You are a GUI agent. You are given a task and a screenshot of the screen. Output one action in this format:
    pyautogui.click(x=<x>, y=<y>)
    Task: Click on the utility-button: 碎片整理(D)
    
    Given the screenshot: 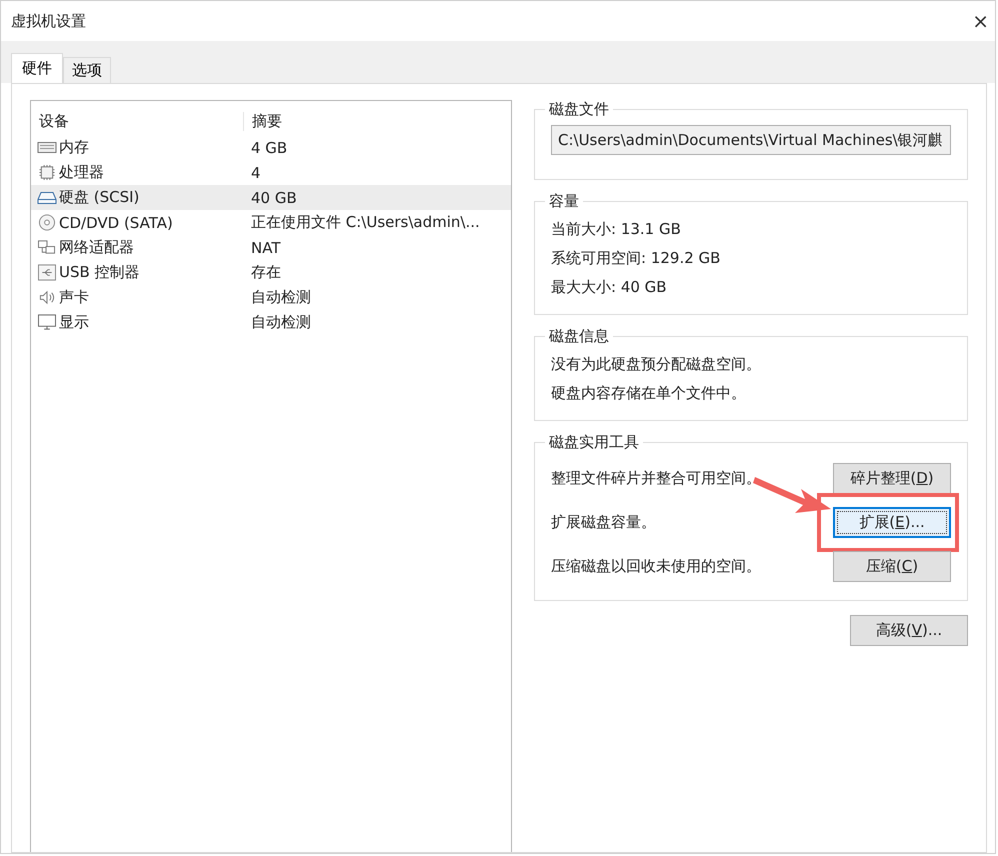 What is the action you would take?
    pyautogui.click(x=892, y=478)
    